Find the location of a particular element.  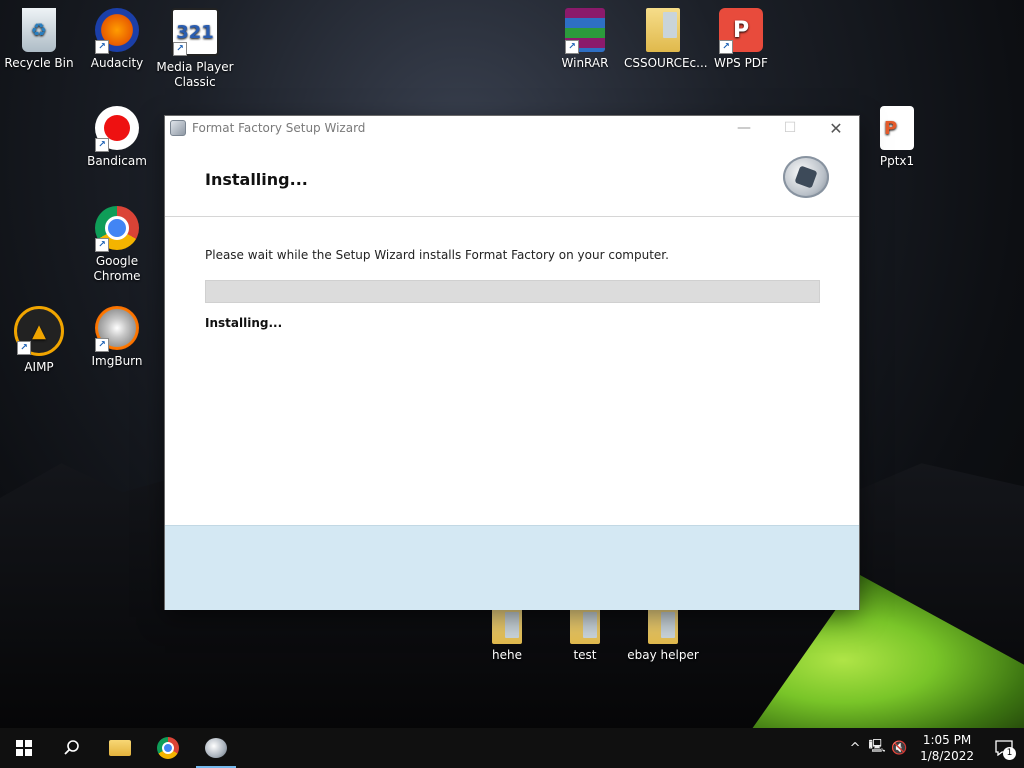

bandicam-icon: ↗ is located at coordinates (117, 129).